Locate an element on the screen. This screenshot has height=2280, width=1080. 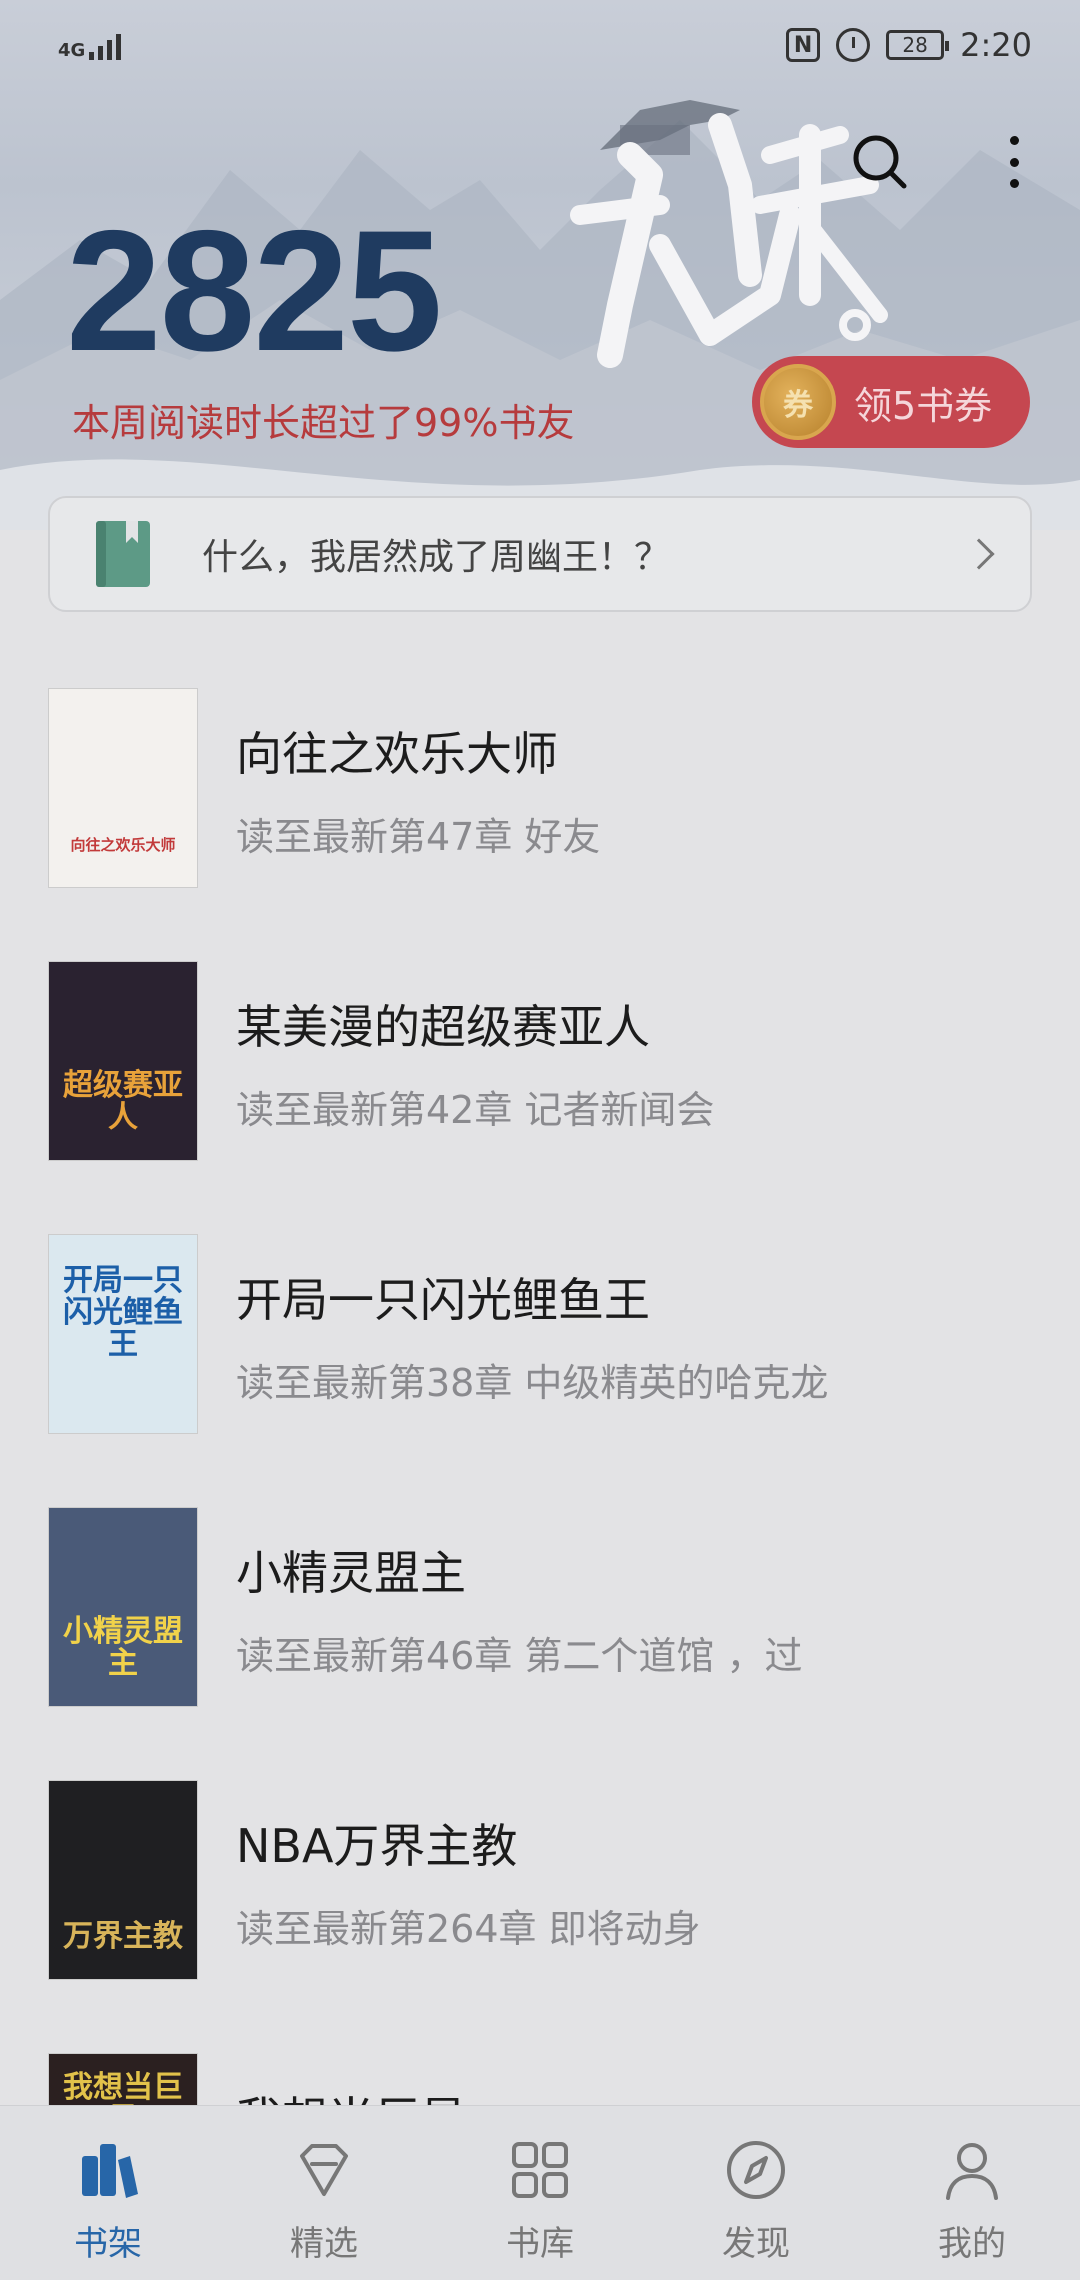
book-item: 小精灵盟主 小精灵盟主 读至最新第46章 第二个道馆 ，过 is located at coordinates (540, 1604).